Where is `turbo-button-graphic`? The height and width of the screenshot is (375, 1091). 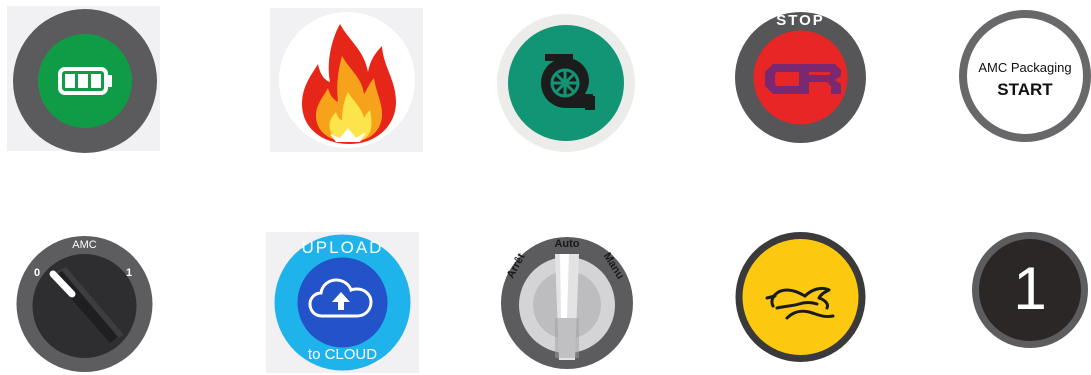 turbo-button-graphic is located at coordinates (566, 83).